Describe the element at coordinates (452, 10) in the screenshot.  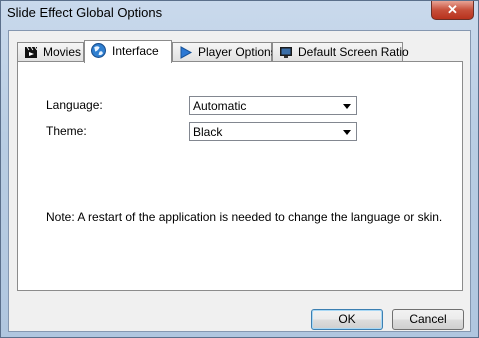
I see `close-button: ✕` at that location.